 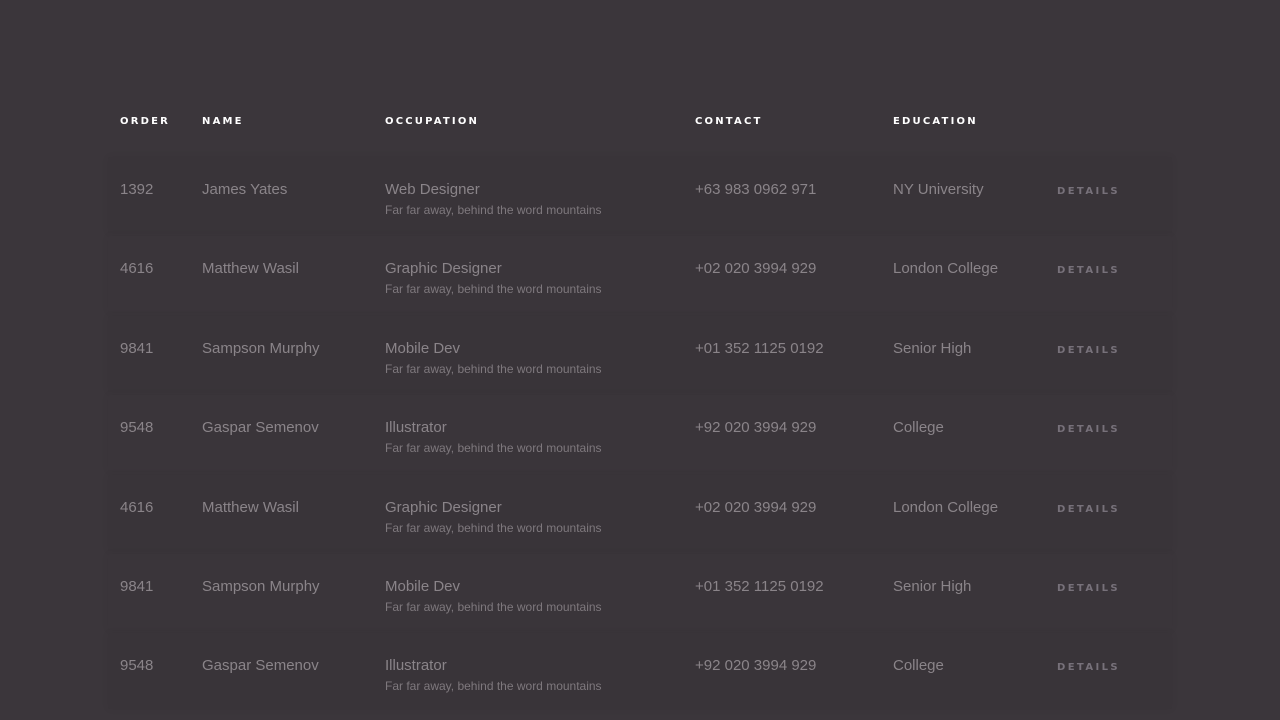 I want to click on table-header: ORDER NAME OCCUPATION CONTACT EDUCATION, so click(x=640, y=121).